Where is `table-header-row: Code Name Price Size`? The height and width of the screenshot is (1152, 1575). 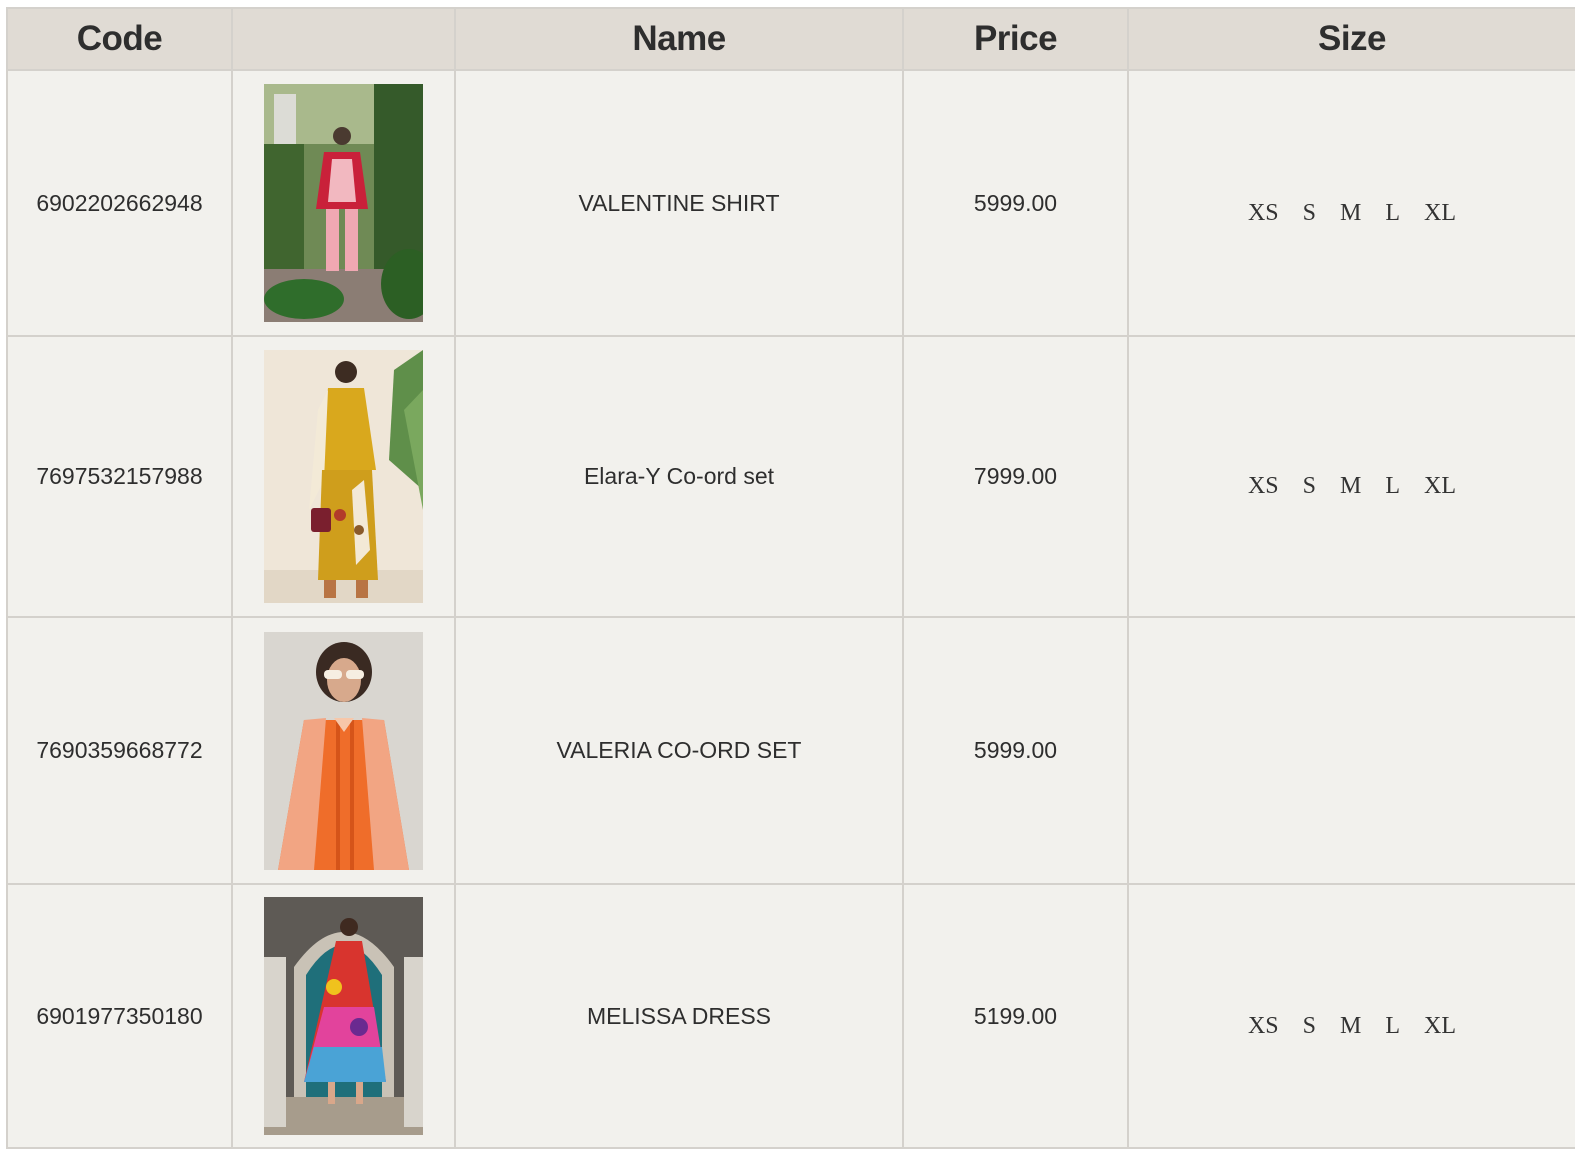
table-header-row: Code Name Price Size is located at coordinates (790, 39).